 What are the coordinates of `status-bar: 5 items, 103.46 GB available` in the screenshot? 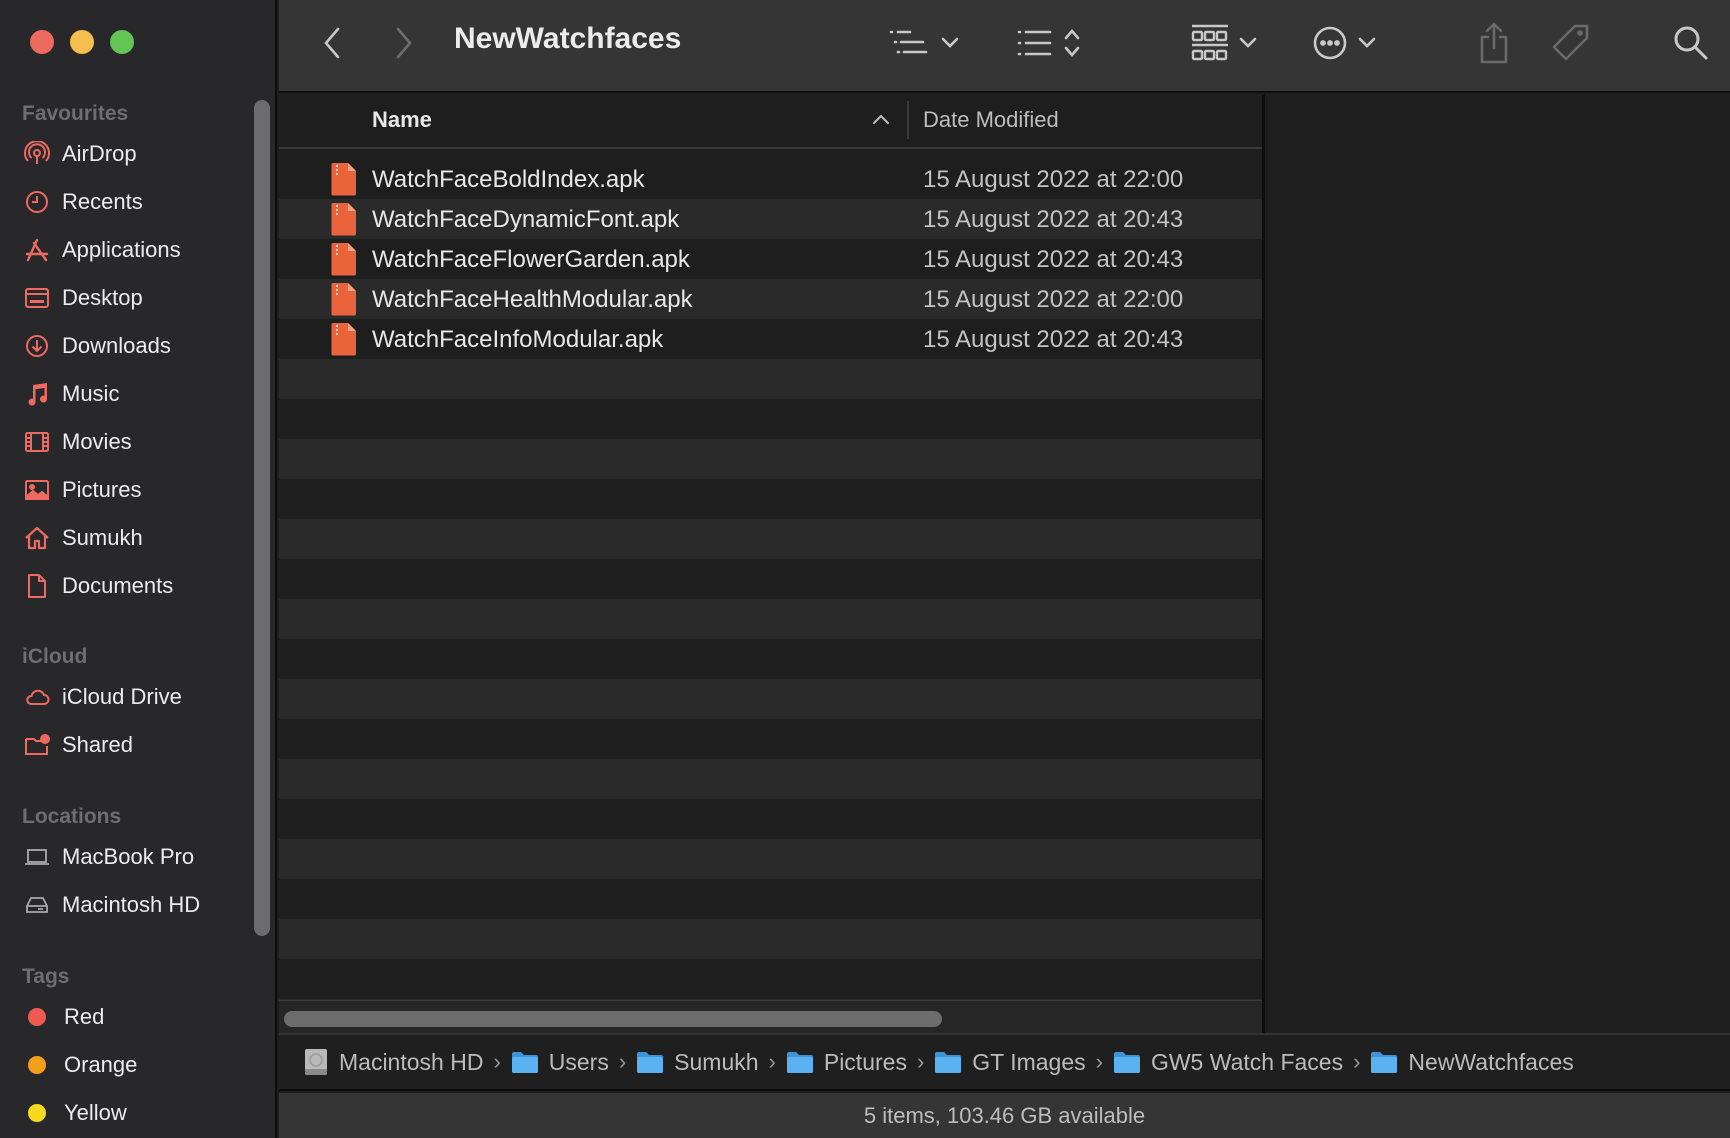 It's located at (1004, 1115).